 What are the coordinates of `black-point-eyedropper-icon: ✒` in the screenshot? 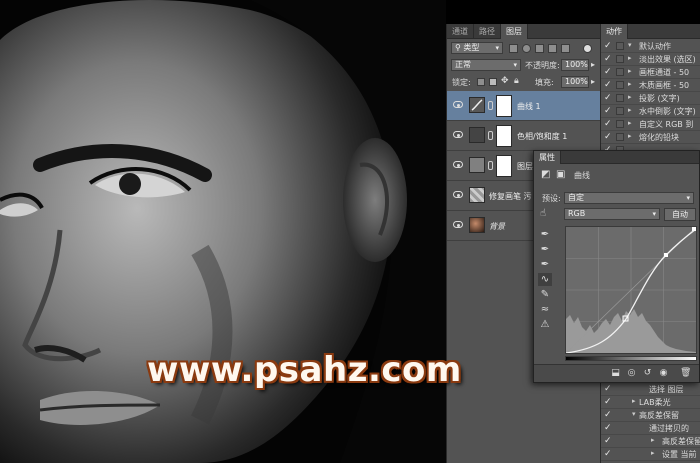 It's located at (545, 234).